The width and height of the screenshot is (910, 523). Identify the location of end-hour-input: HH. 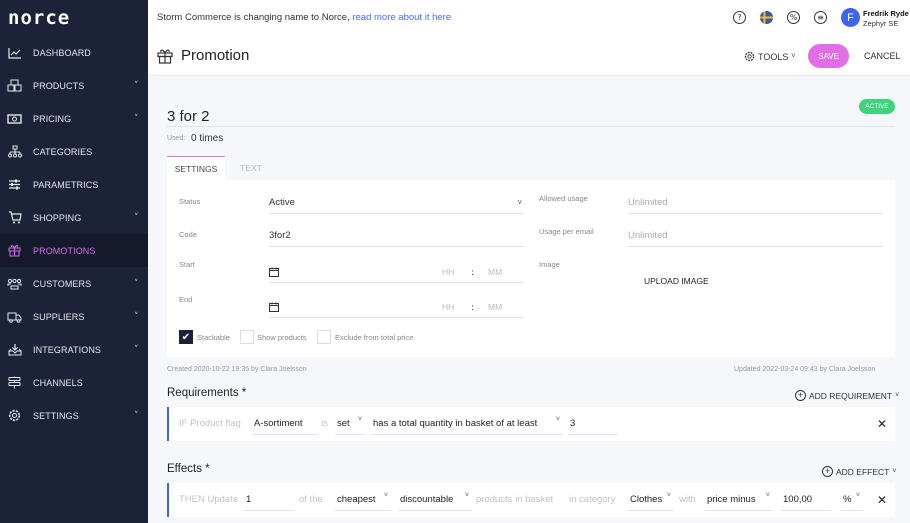
(448, 307).